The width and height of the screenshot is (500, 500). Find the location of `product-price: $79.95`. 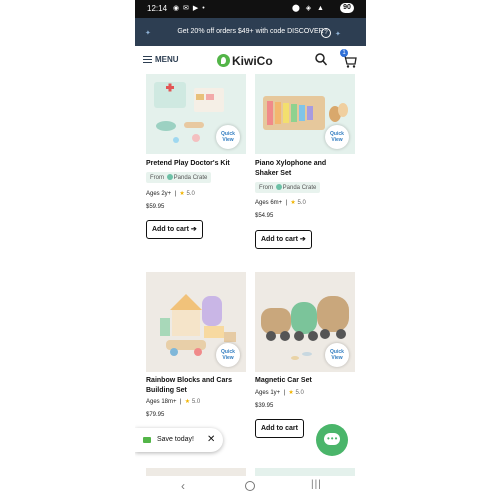

product-price: $79.95 is located at coordinates (155, 415).